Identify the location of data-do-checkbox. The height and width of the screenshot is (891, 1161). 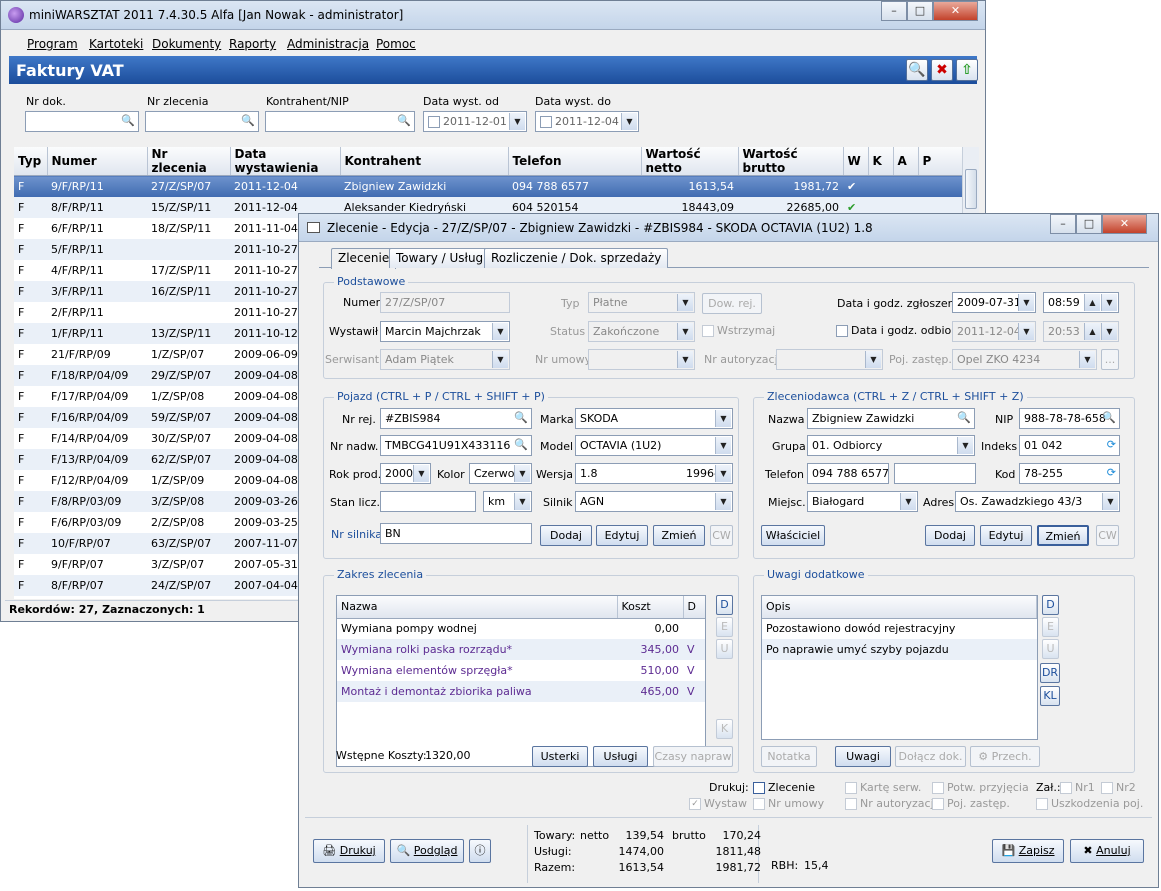
(546, 122).